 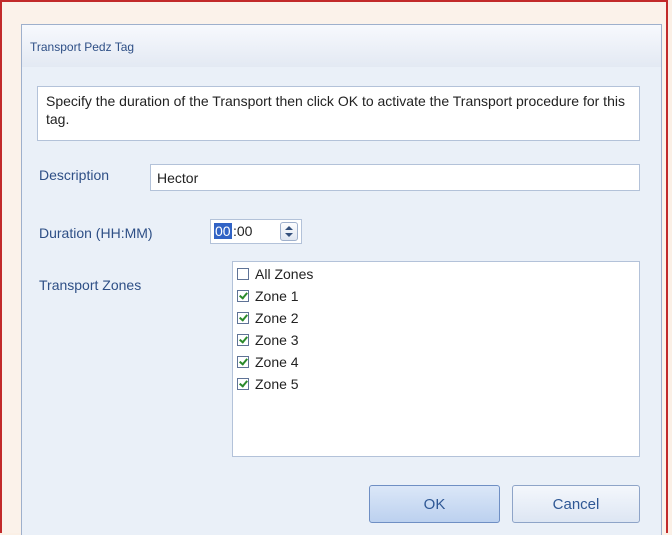 I want to click on zone-label: Zone 1, so click(x=277, y=296).